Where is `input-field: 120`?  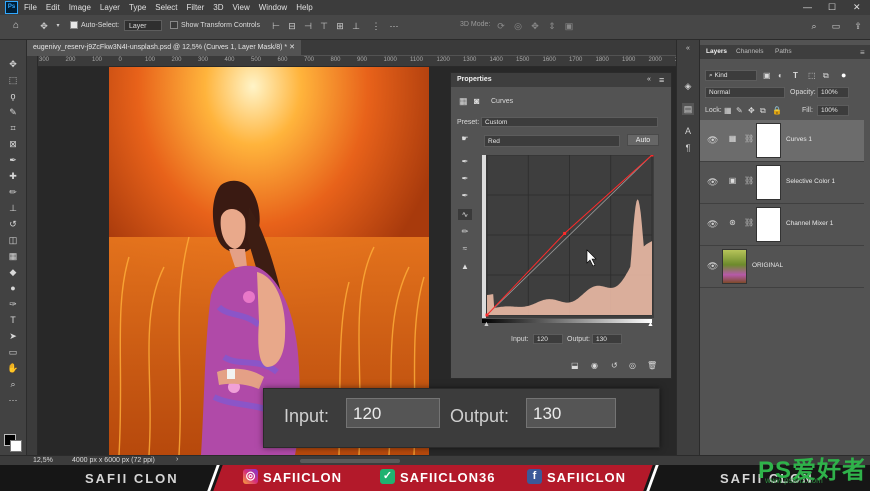 input-field: 120 is located at coordinates (548, 339).